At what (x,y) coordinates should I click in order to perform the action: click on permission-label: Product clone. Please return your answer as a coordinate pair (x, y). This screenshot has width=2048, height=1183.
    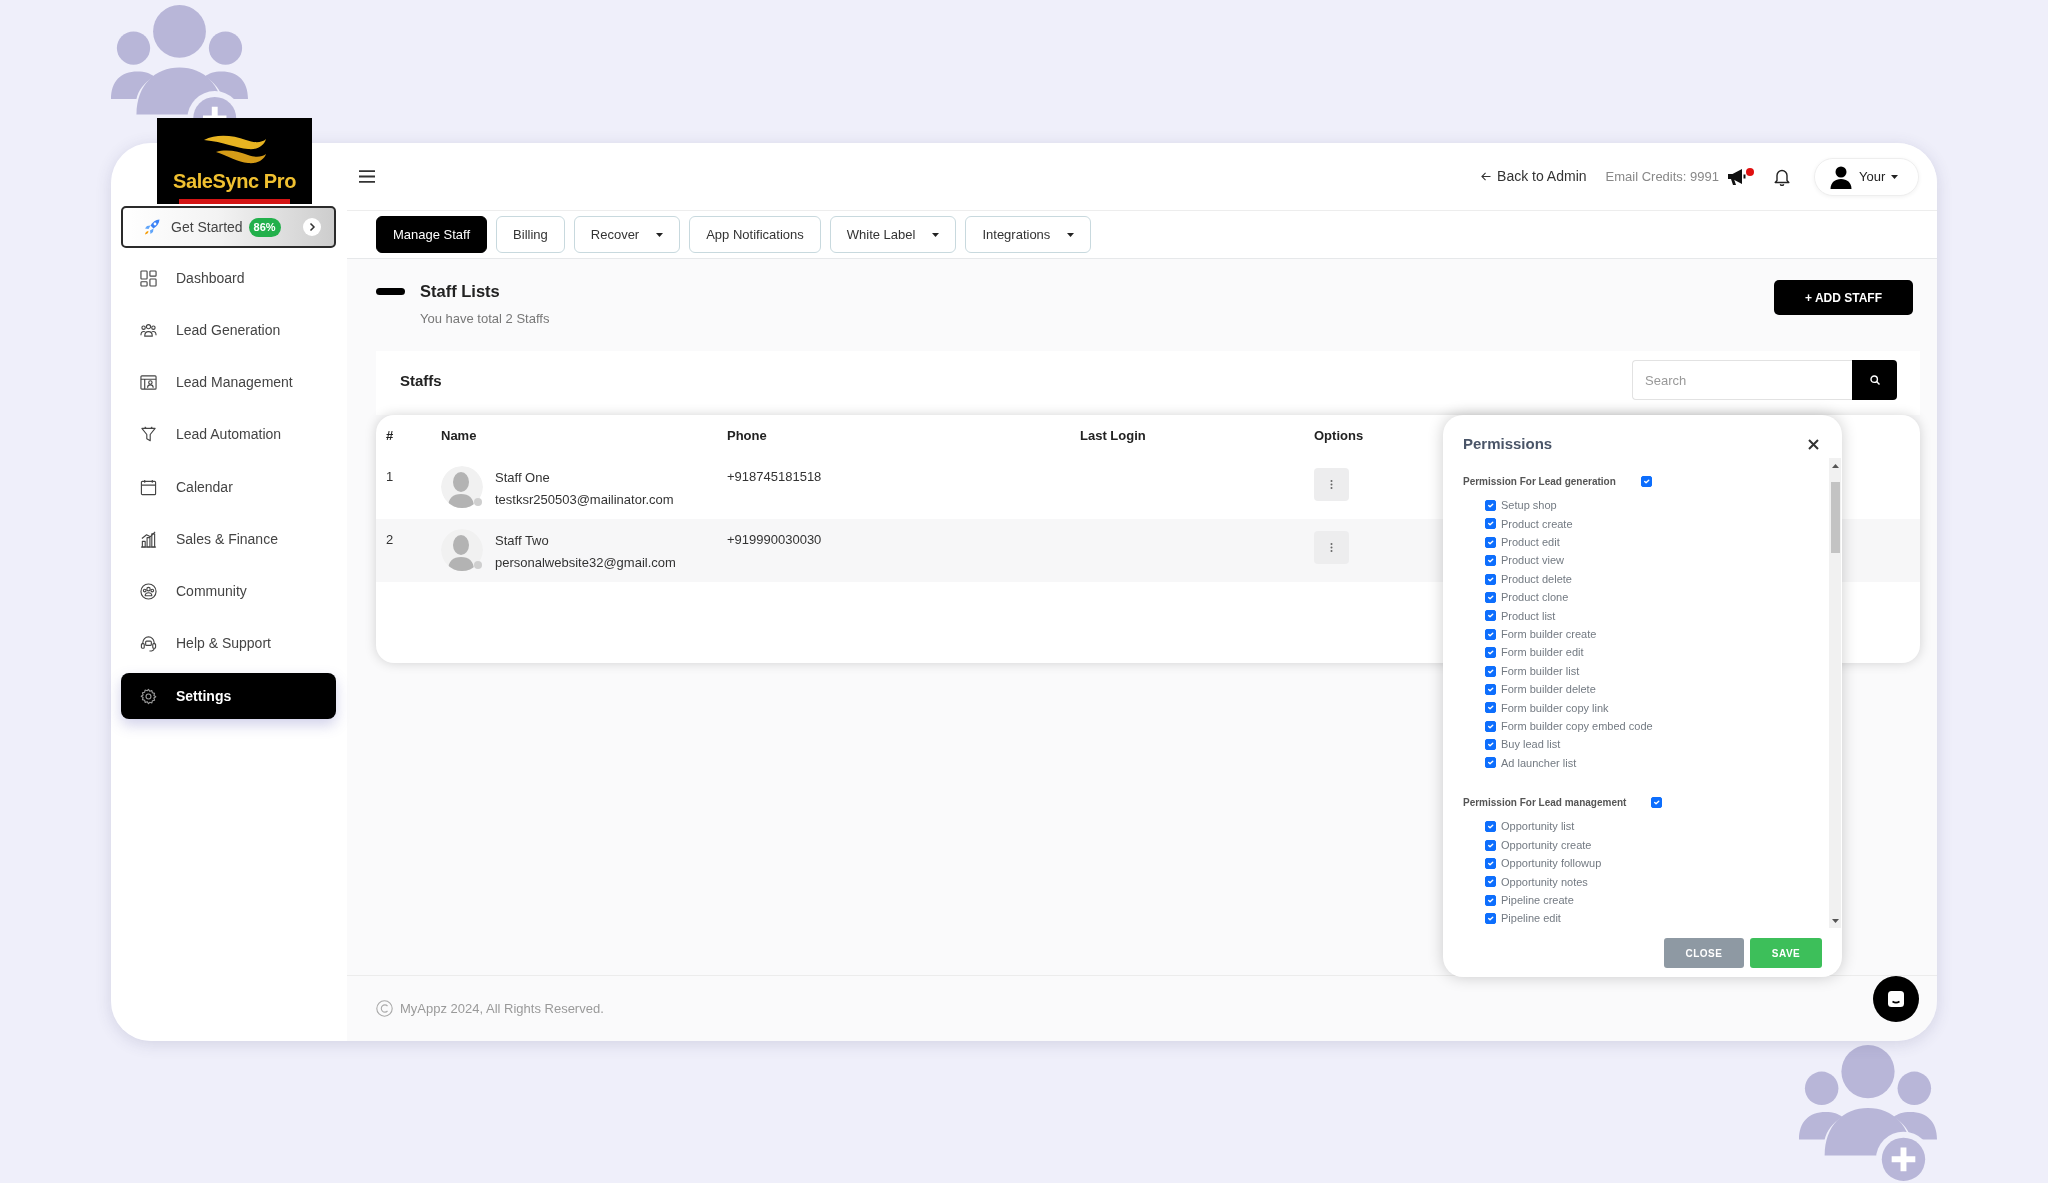
    Looking at the image, I should click on (1535, 597).